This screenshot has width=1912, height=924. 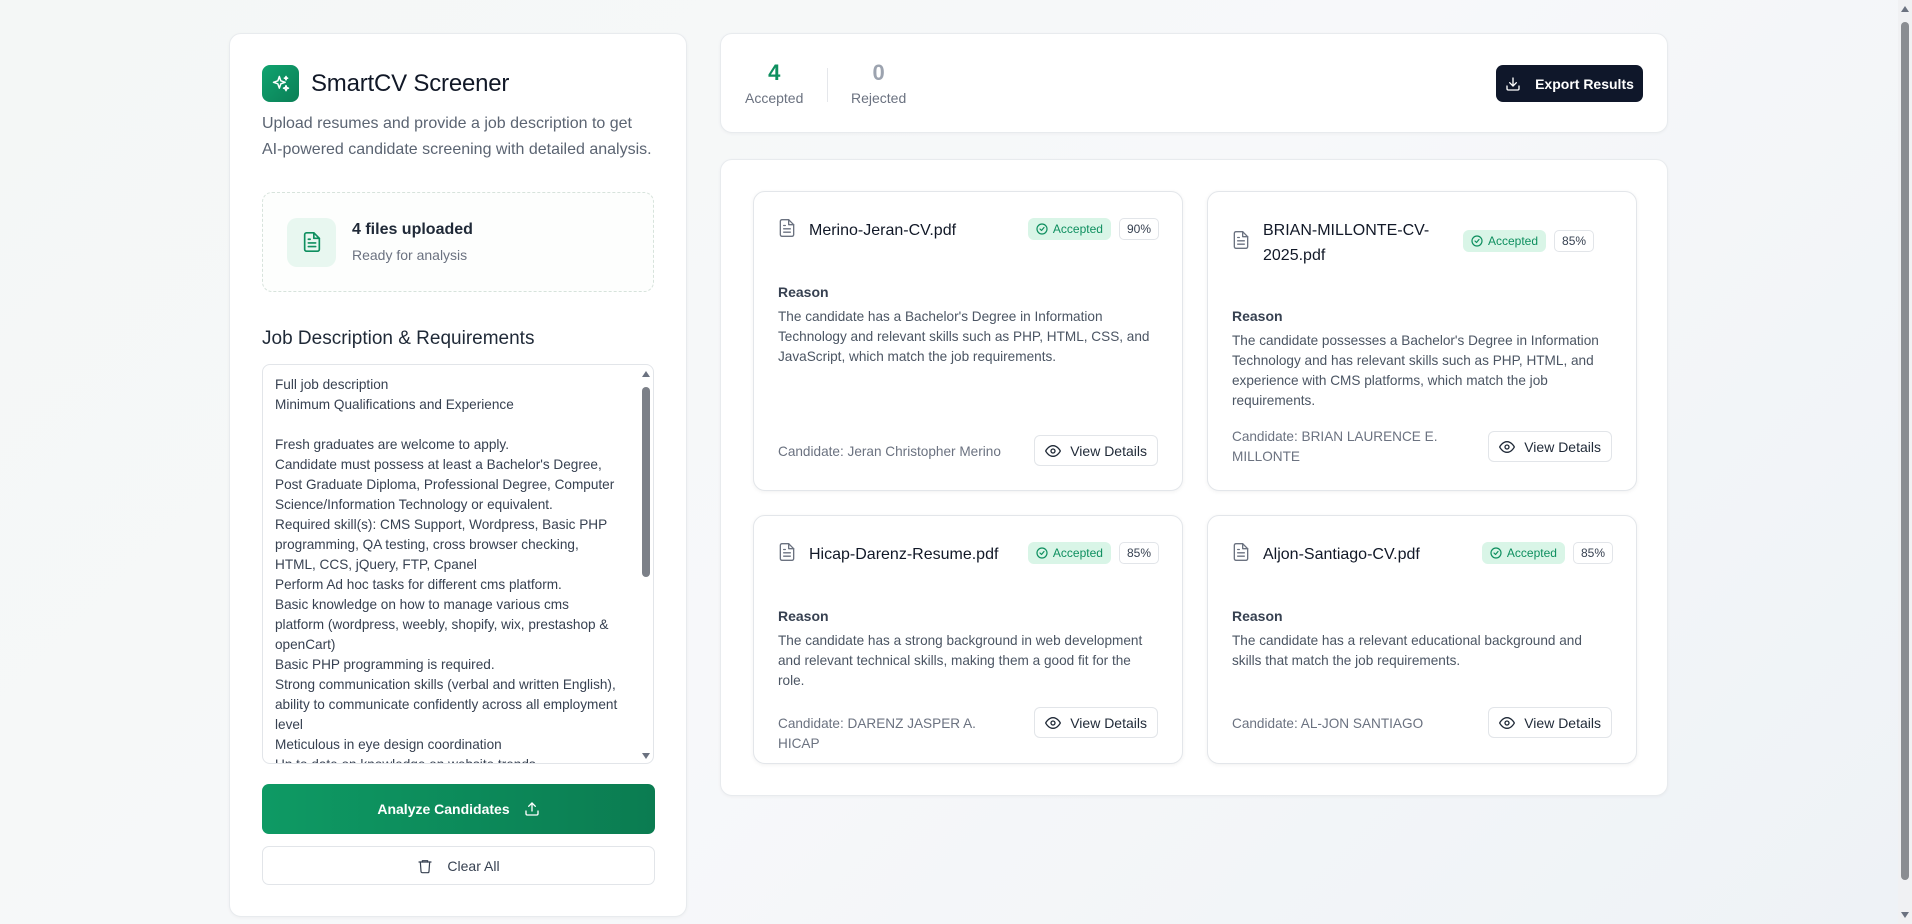 I want to click on upload-dropzone: 4 files uploaded Ready for analysis, so click(x=458, y=242).